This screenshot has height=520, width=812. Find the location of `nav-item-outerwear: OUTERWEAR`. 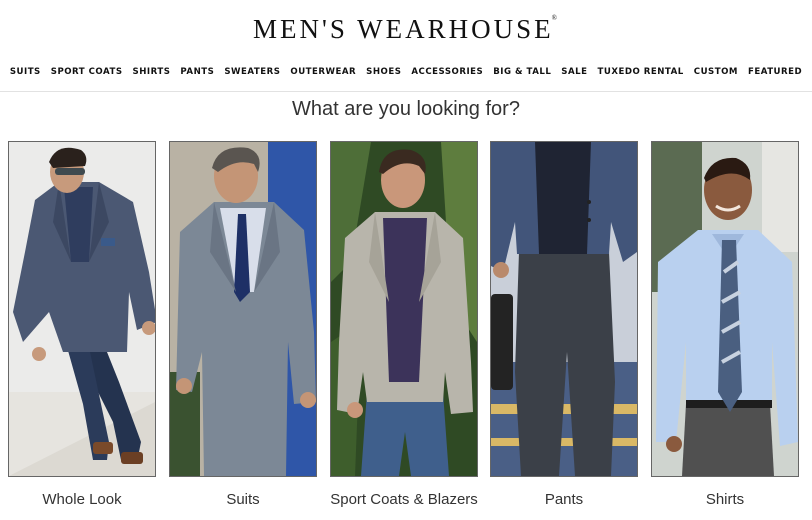

nav-item-outerwear: OUTERWEAR is located at coordinates (323, 72).